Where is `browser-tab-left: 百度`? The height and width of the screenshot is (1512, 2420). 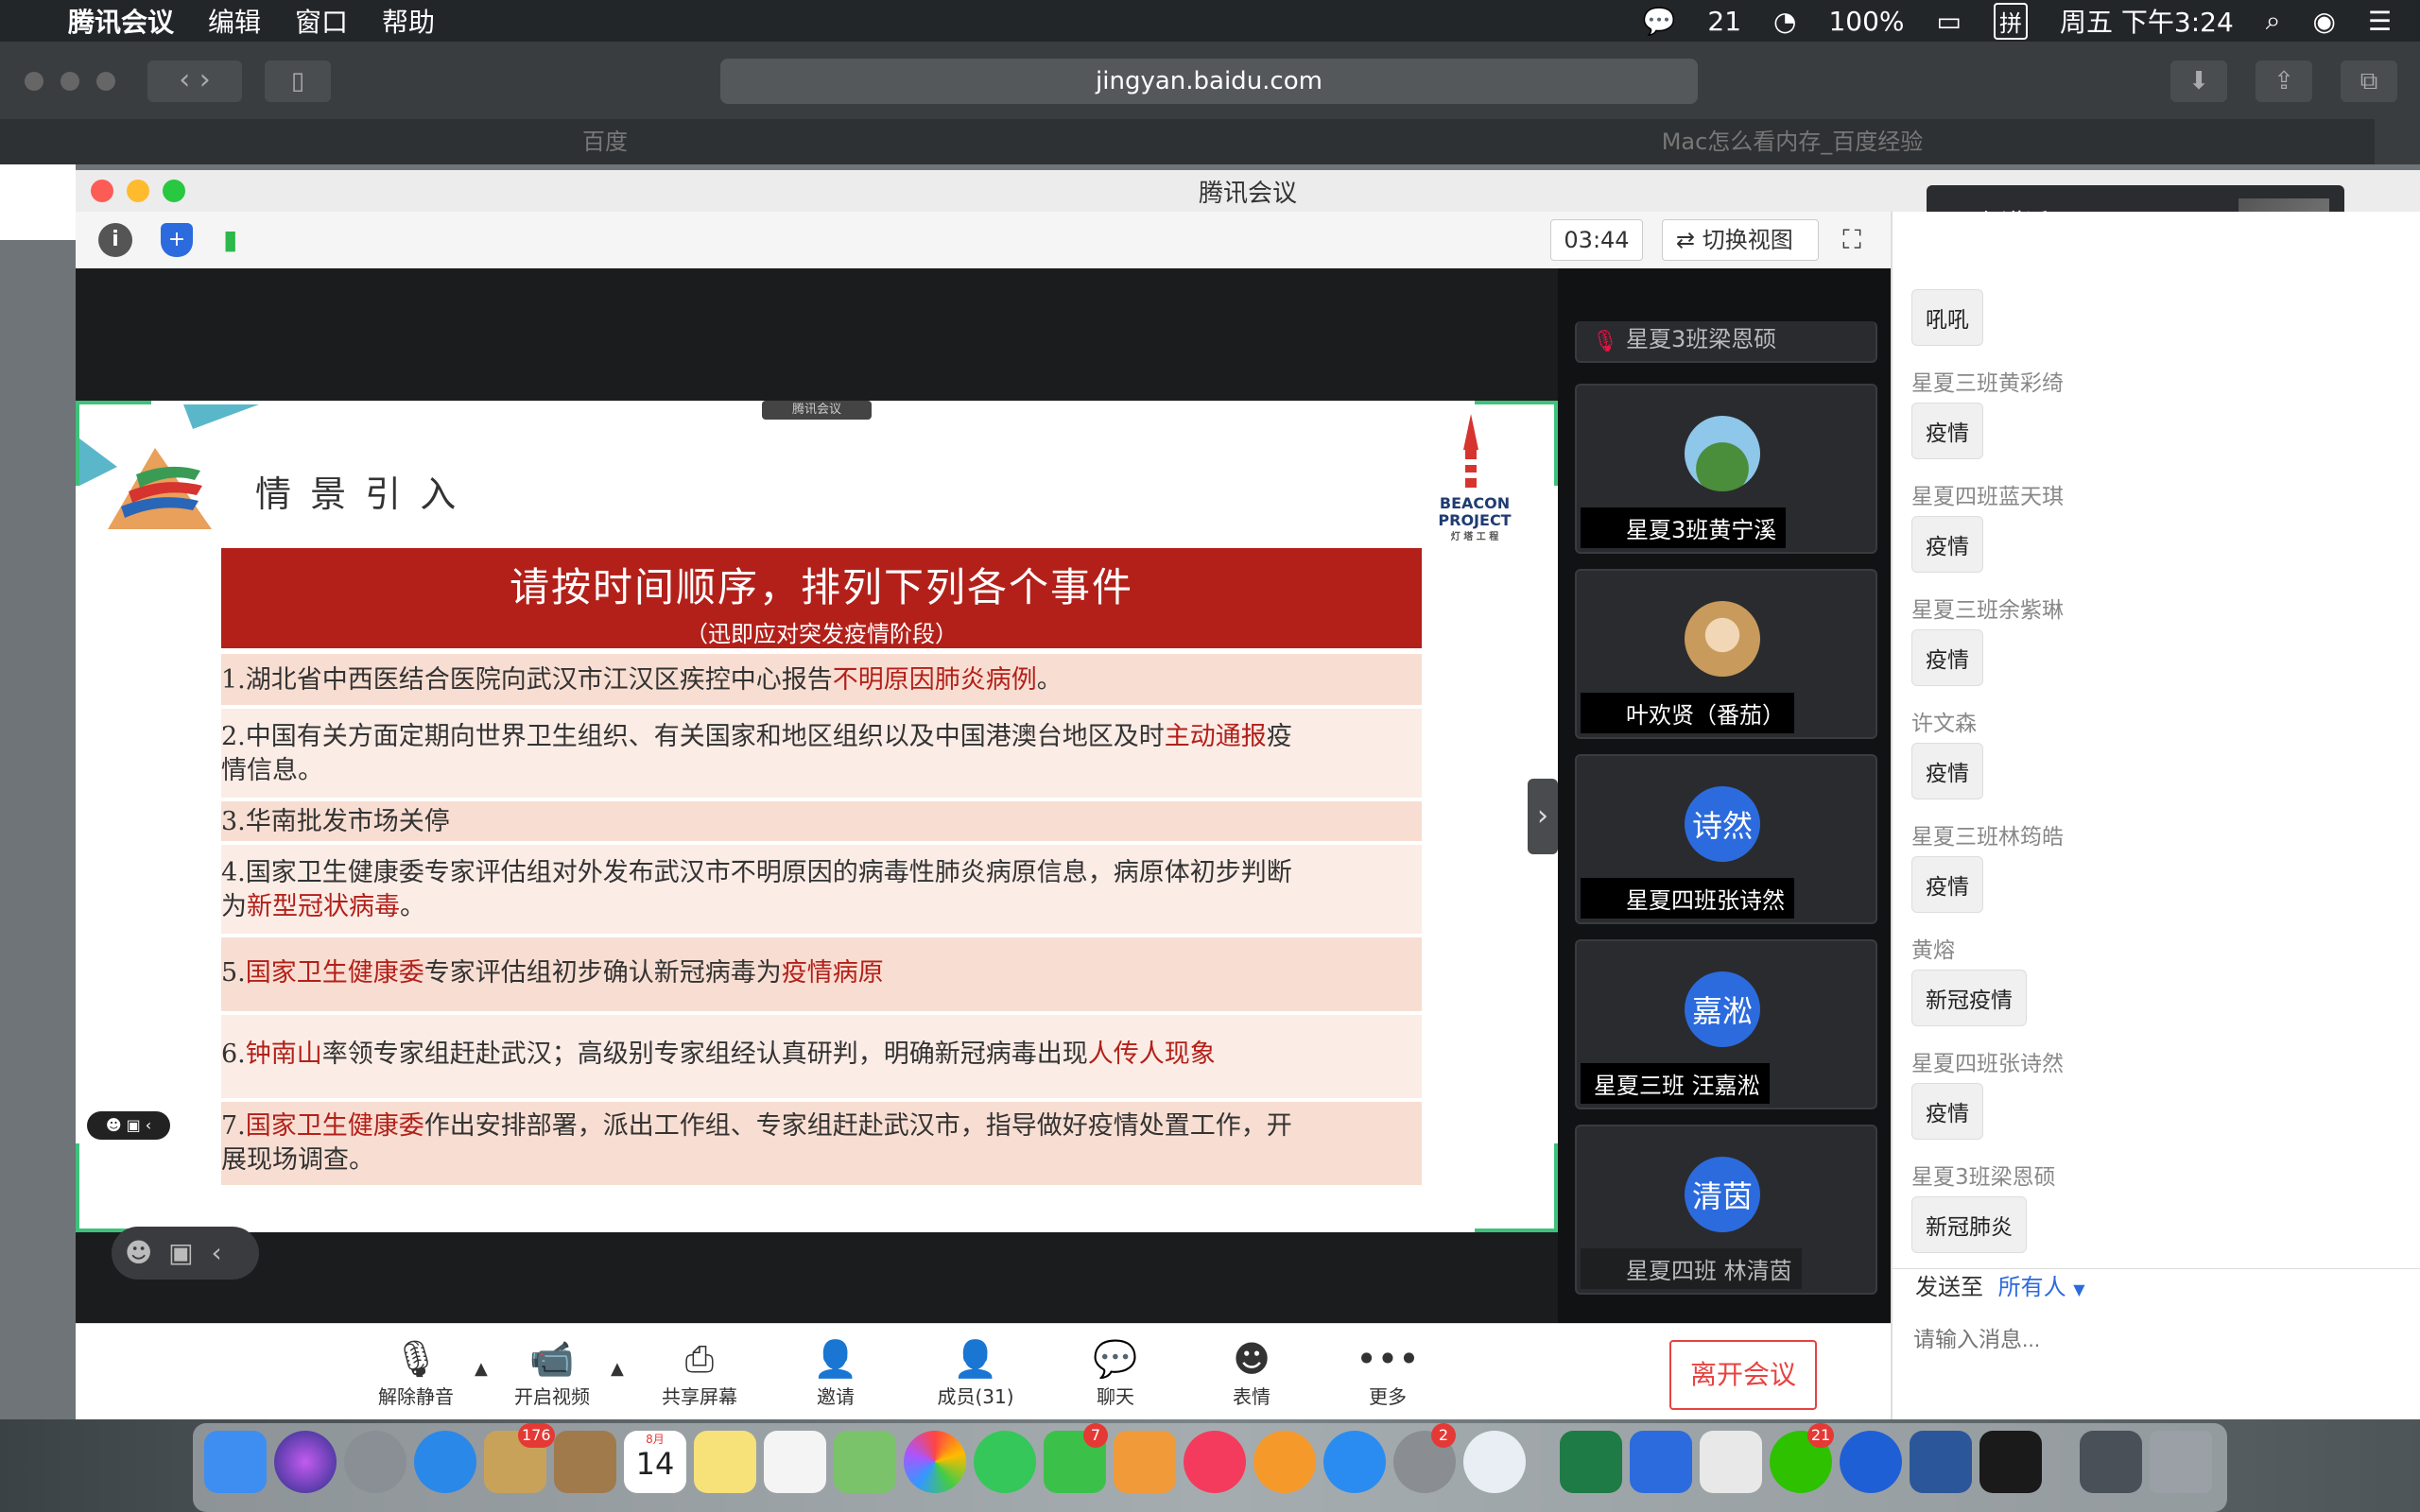 browser-tab-left: 百度 is located at coordinates (605, 141).